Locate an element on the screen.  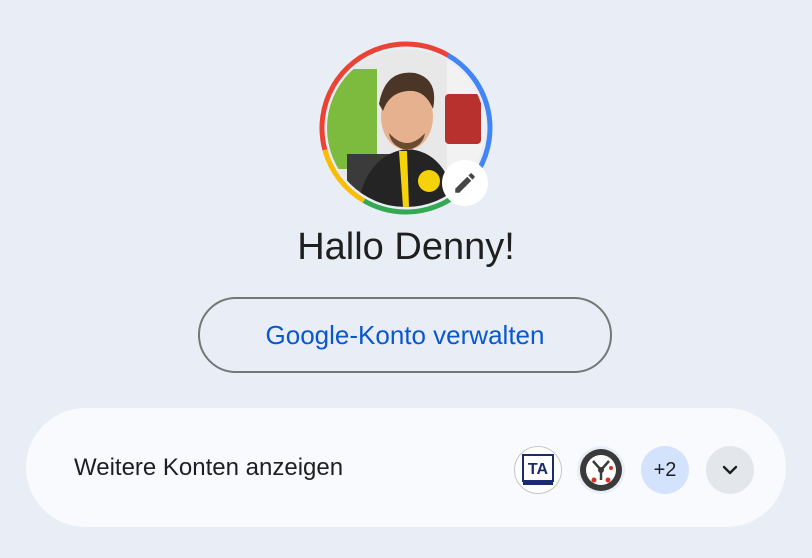
expand-accounts-button is located at coordinates (730, 470).